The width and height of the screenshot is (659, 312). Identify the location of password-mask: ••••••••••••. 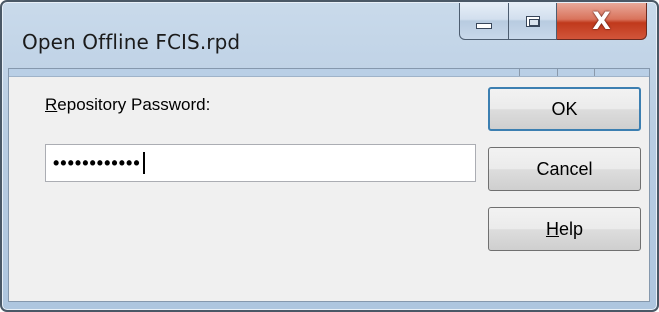
(97, 162).